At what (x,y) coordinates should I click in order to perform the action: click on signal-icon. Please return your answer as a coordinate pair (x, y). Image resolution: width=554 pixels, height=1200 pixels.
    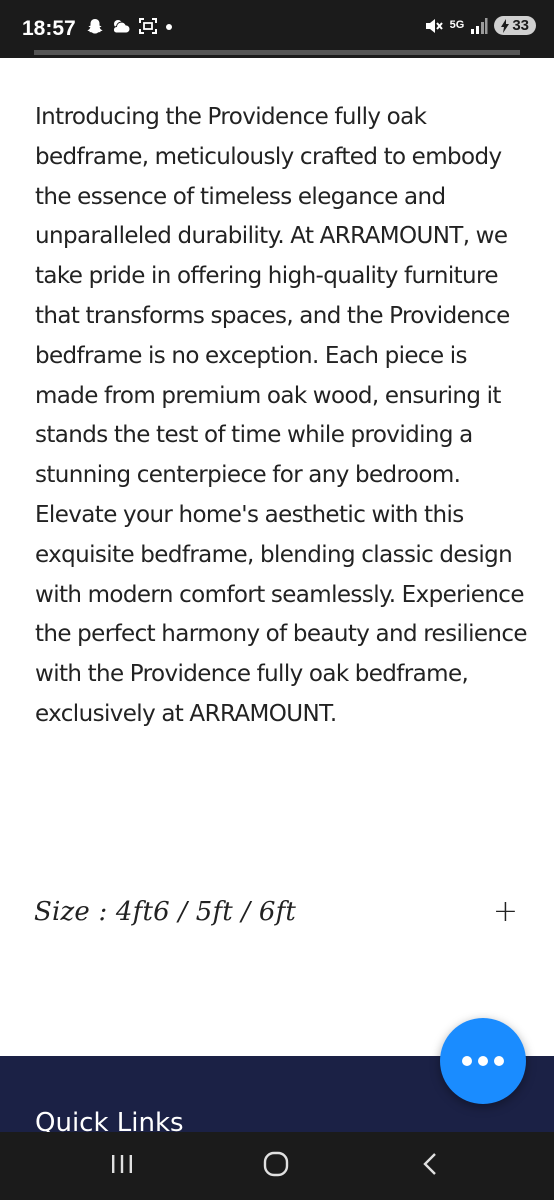
    Looking at the image, I should click on (479, 25).